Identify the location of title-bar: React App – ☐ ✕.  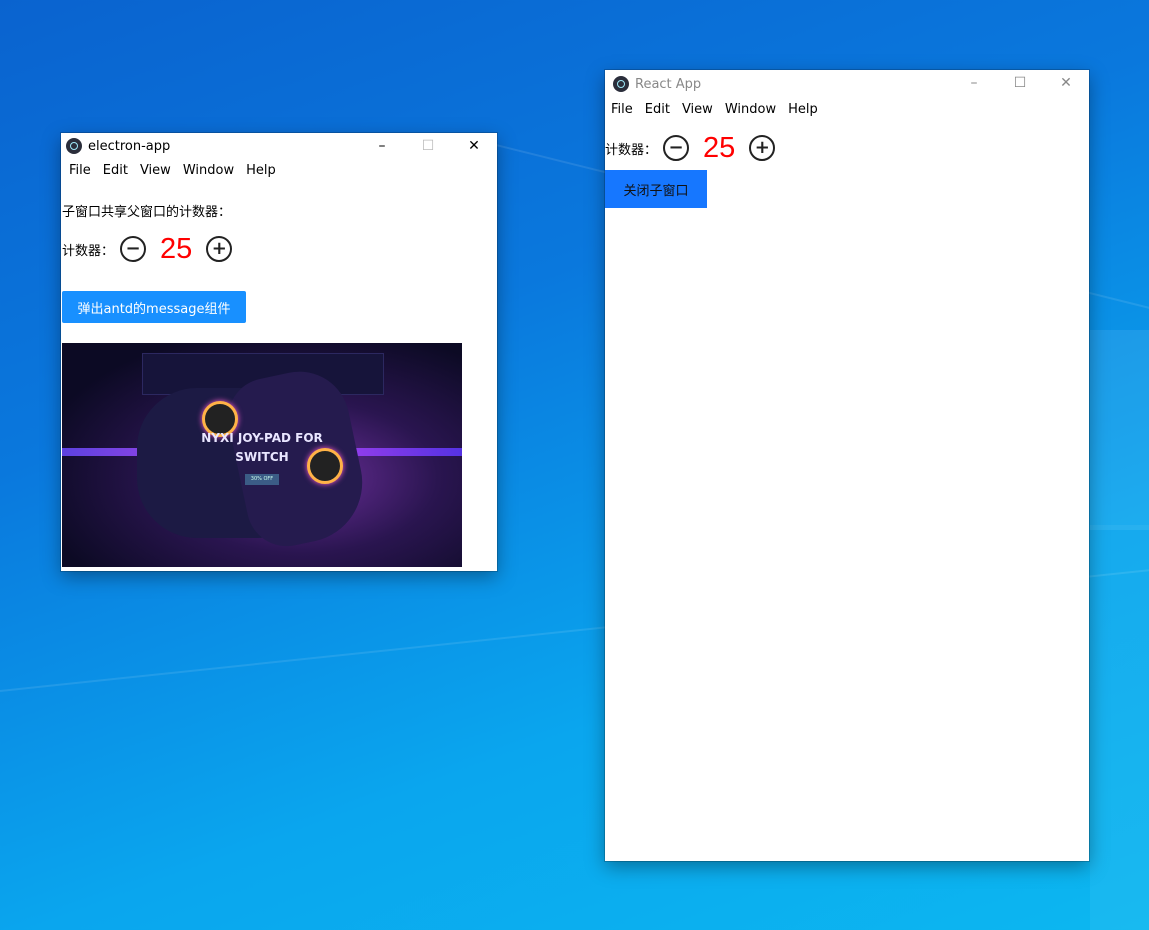
(847, 84).